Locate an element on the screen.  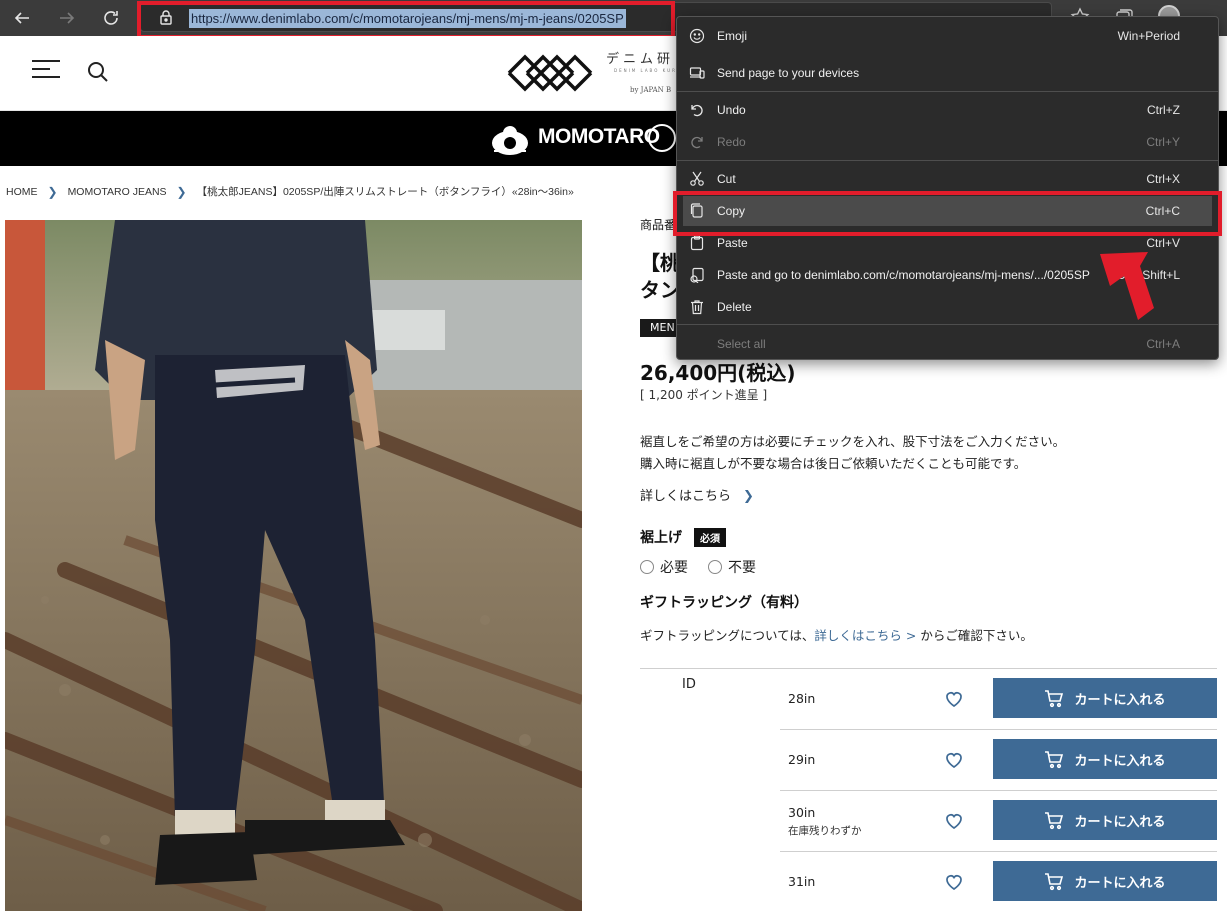
hem-option-label: 裾上げ is located at coordinates (661, 538).